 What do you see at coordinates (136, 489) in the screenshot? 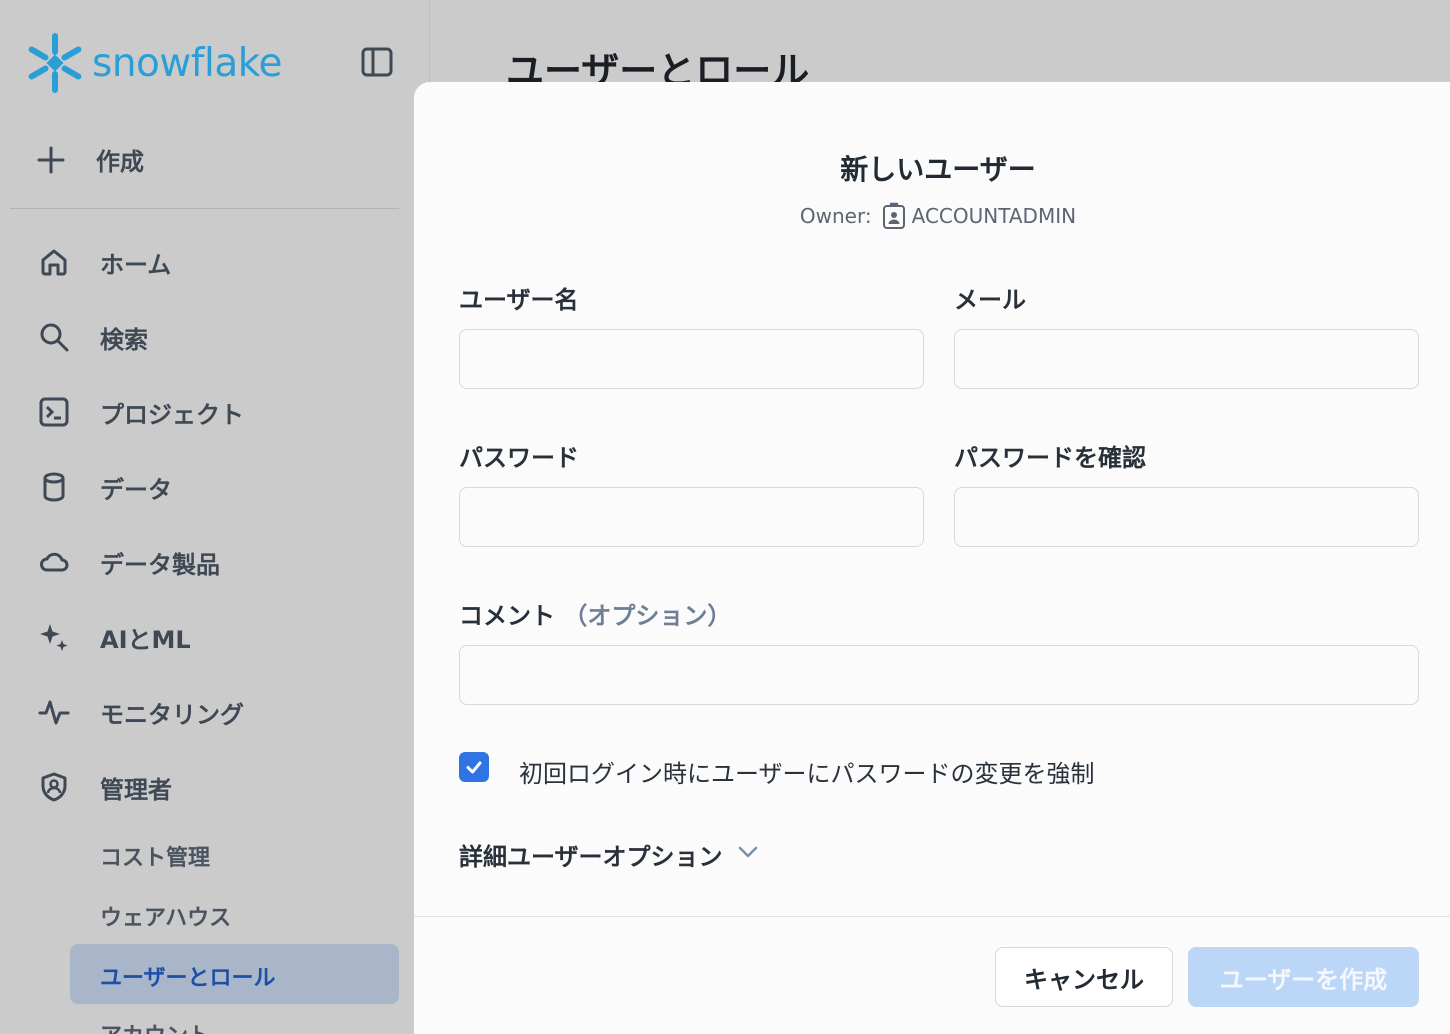
I see `nav-label: データ` at bounding box center [136, 489].